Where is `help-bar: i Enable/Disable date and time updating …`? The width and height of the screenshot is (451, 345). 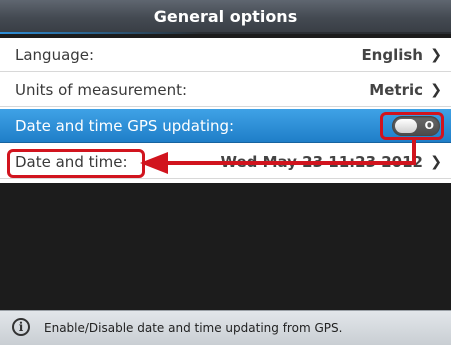 help-bar: i Enable/Disable date and time updating … is located at coordinates (225, 327).